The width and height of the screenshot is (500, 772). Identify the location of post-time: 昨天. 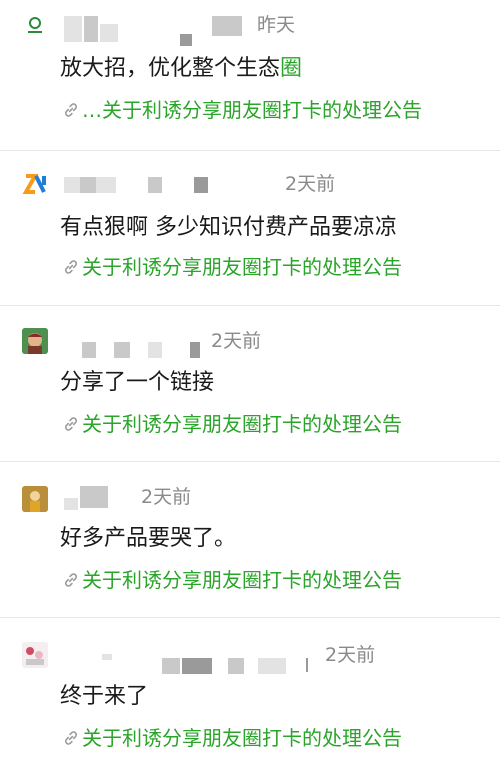
(276, 25).